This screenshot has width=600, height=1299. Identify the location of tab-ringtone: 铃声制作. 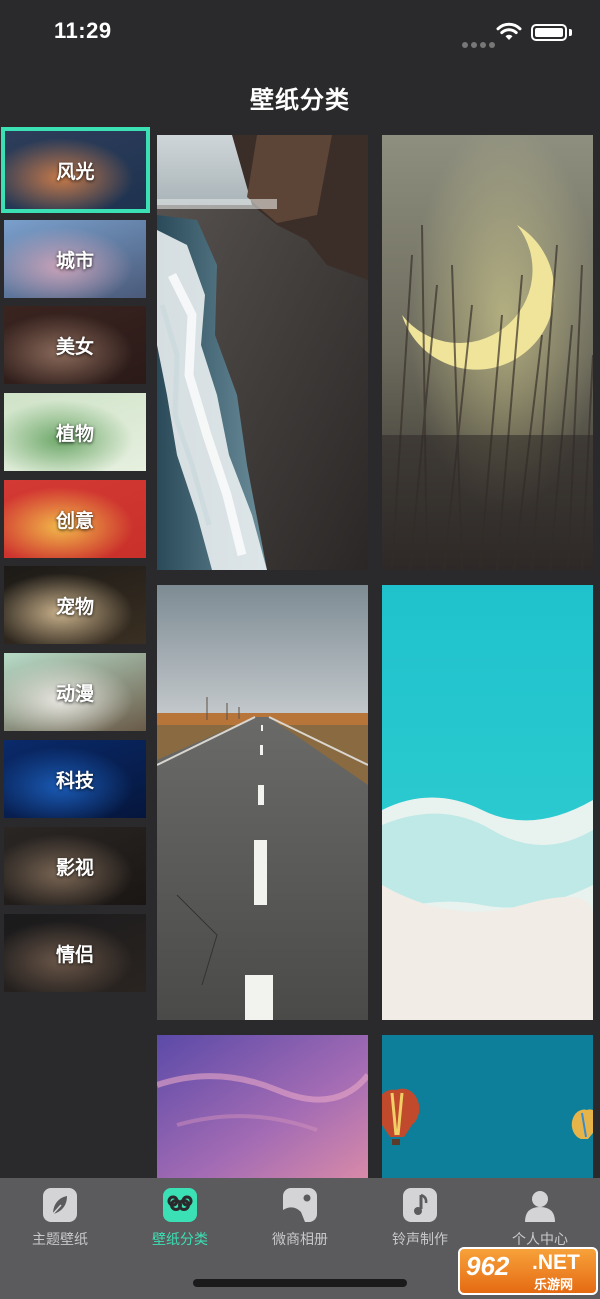
(420, 1218).